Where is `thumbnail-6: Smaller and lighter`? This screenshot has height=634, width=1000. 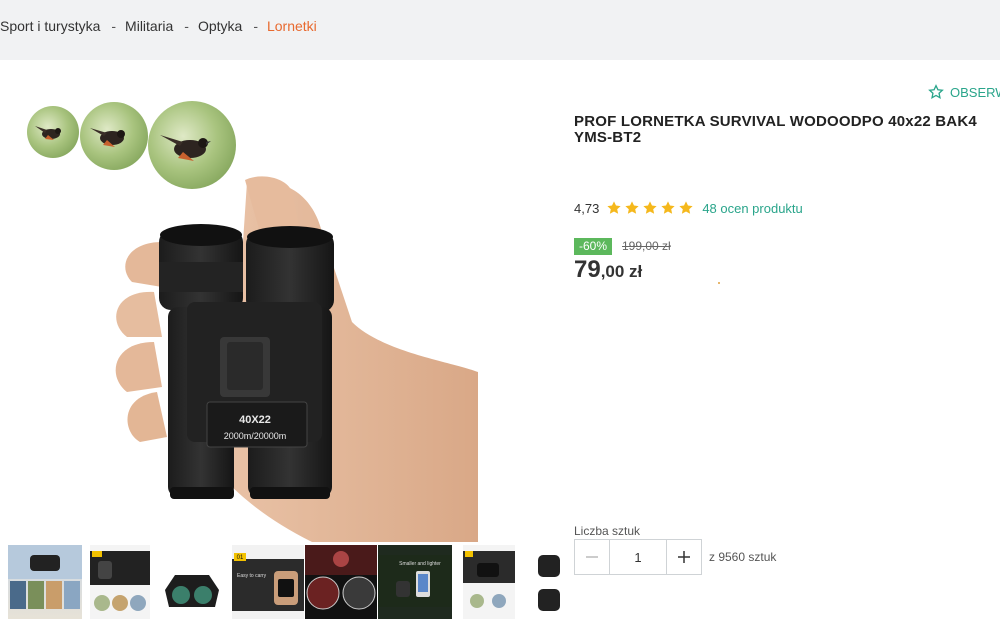 thumbnail-6: Smaller and lighter is located at coordinates (415, 582).